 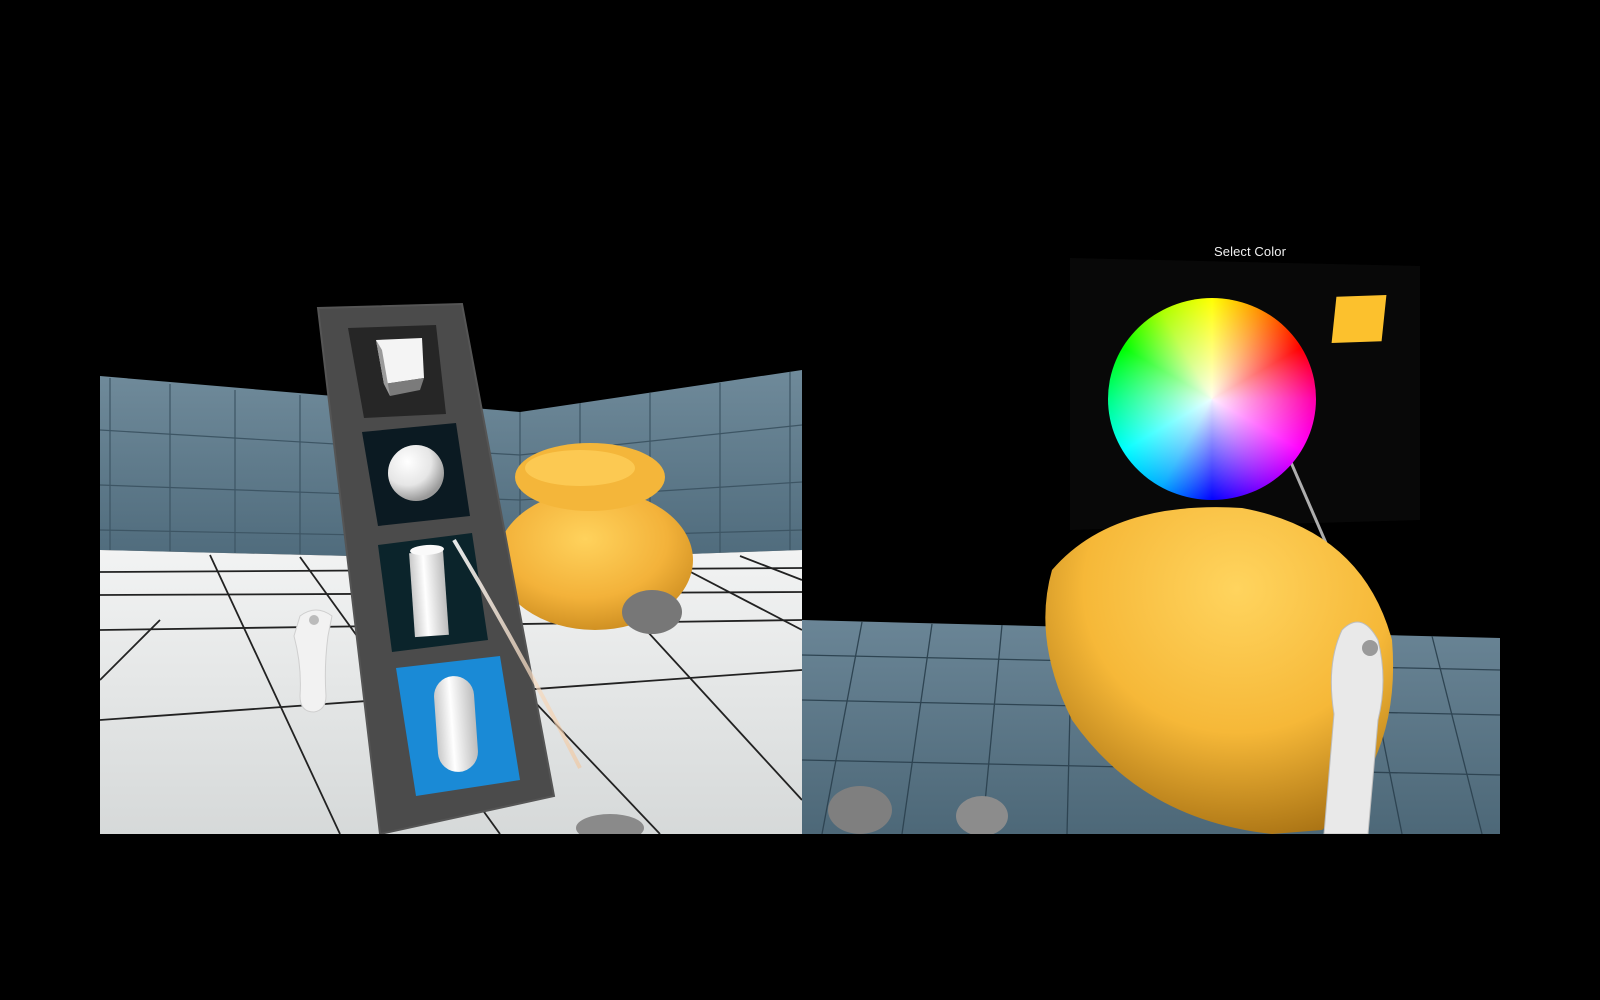 I want to click on color-wheel, so click(x=1212, y=399).